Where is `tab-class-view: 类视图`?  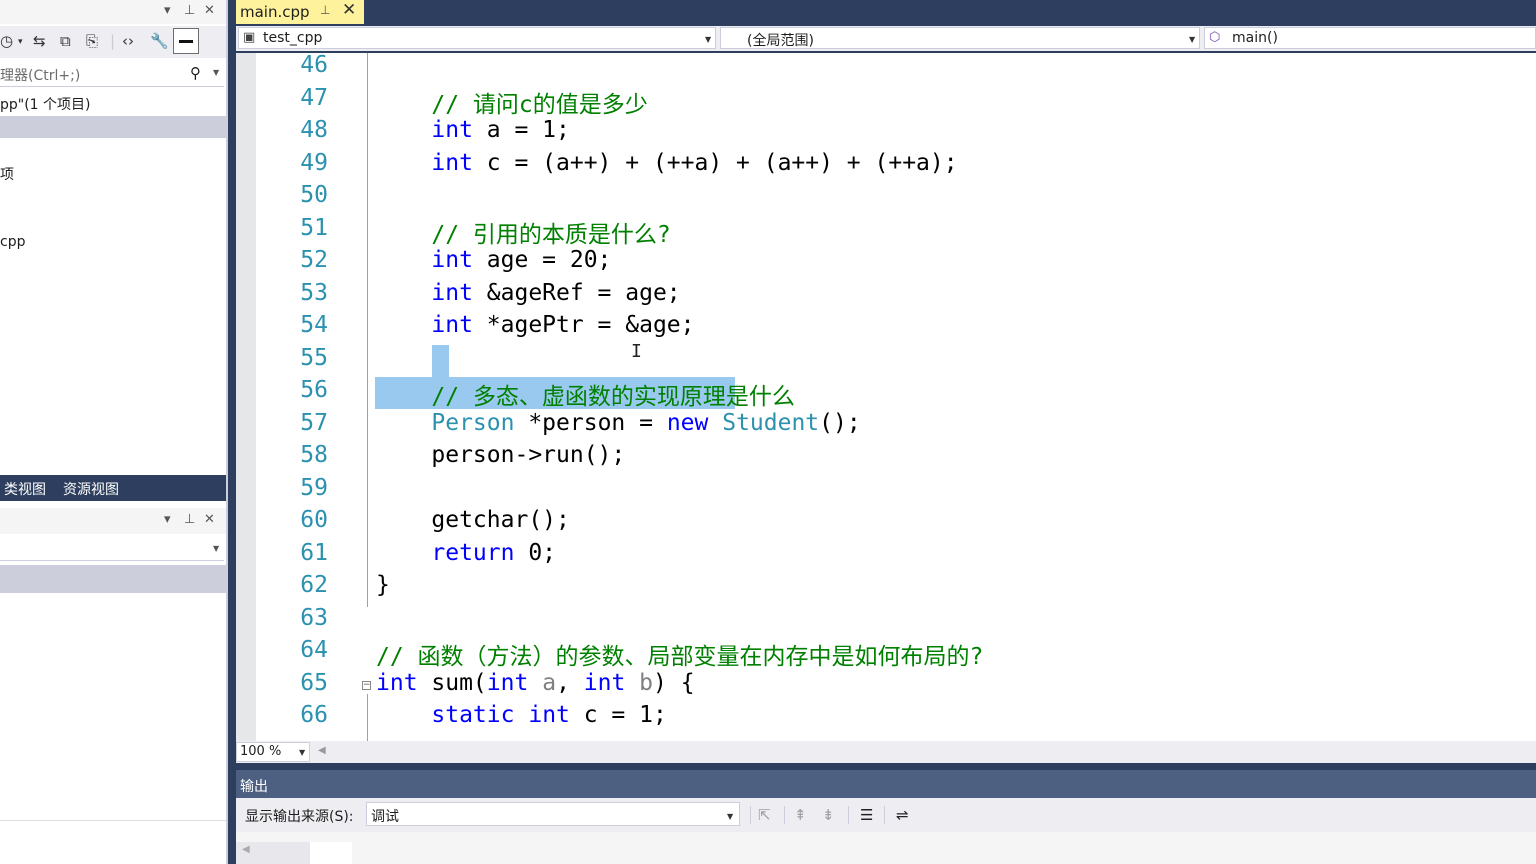
tab-class-view: 类视图 is located at coordinates (25, 489).